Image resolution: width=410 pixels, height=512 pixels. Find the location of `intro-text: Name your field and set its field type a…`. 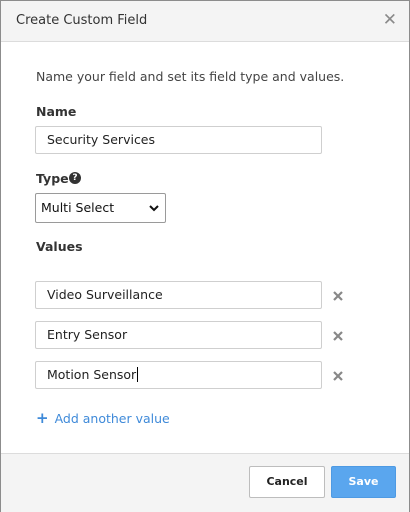

intro-text: Name your field and set its field type a… is located at coordinates (190, 76).